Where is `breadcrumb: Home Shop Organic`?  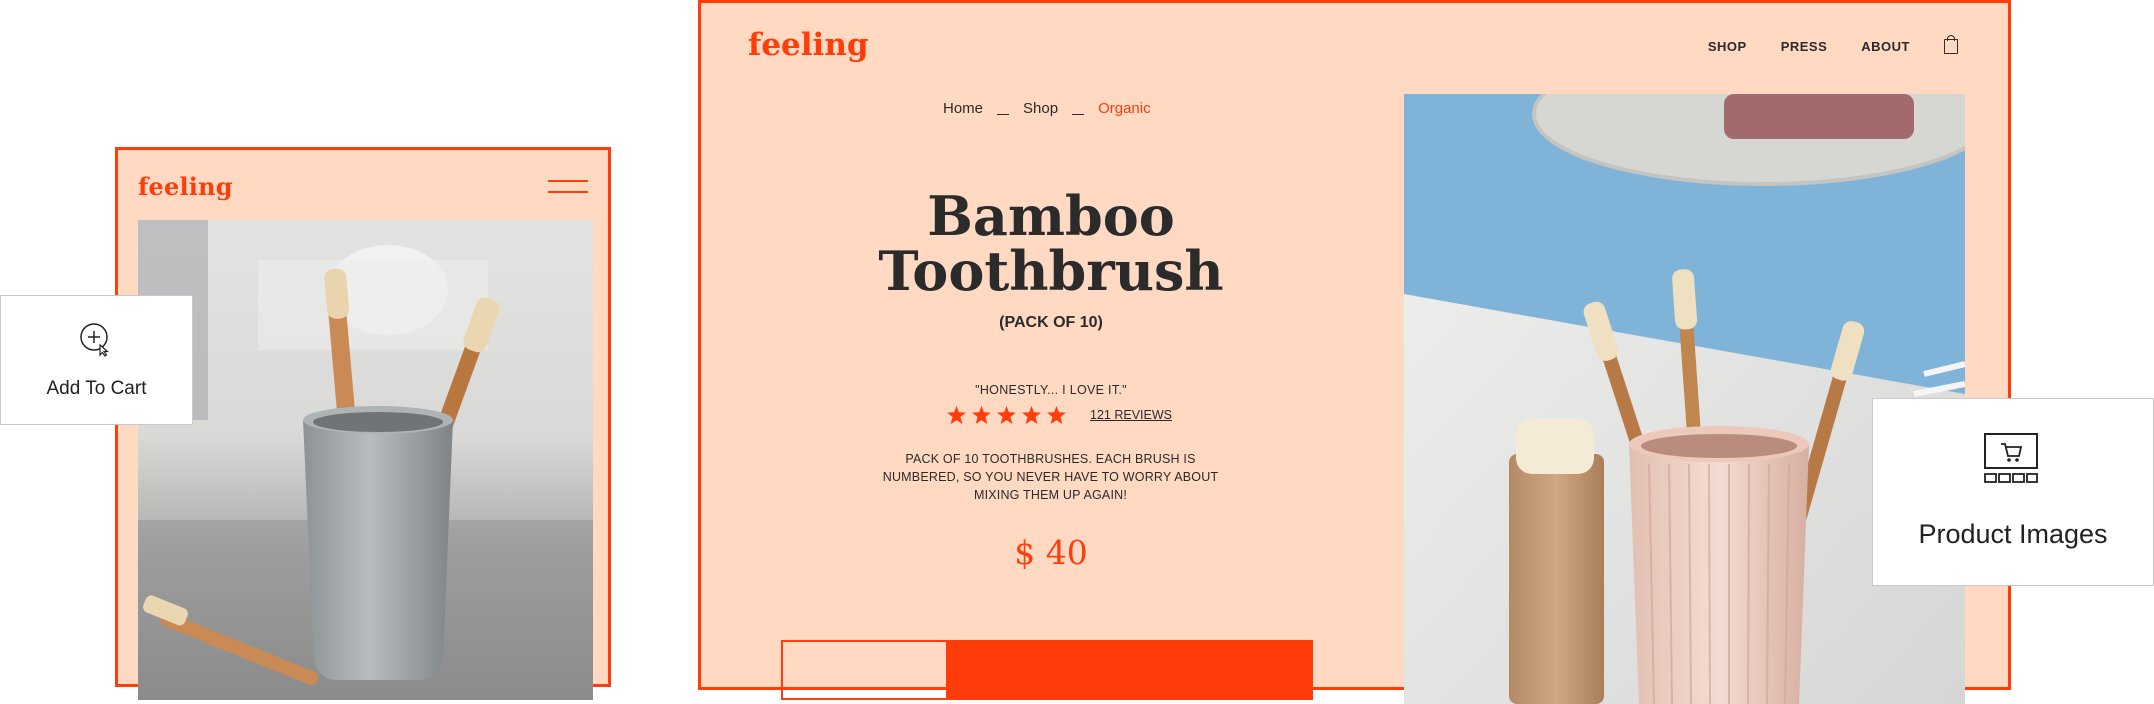 breadcrumb: Home Shop Organic is located at coordinates (1047, 108).